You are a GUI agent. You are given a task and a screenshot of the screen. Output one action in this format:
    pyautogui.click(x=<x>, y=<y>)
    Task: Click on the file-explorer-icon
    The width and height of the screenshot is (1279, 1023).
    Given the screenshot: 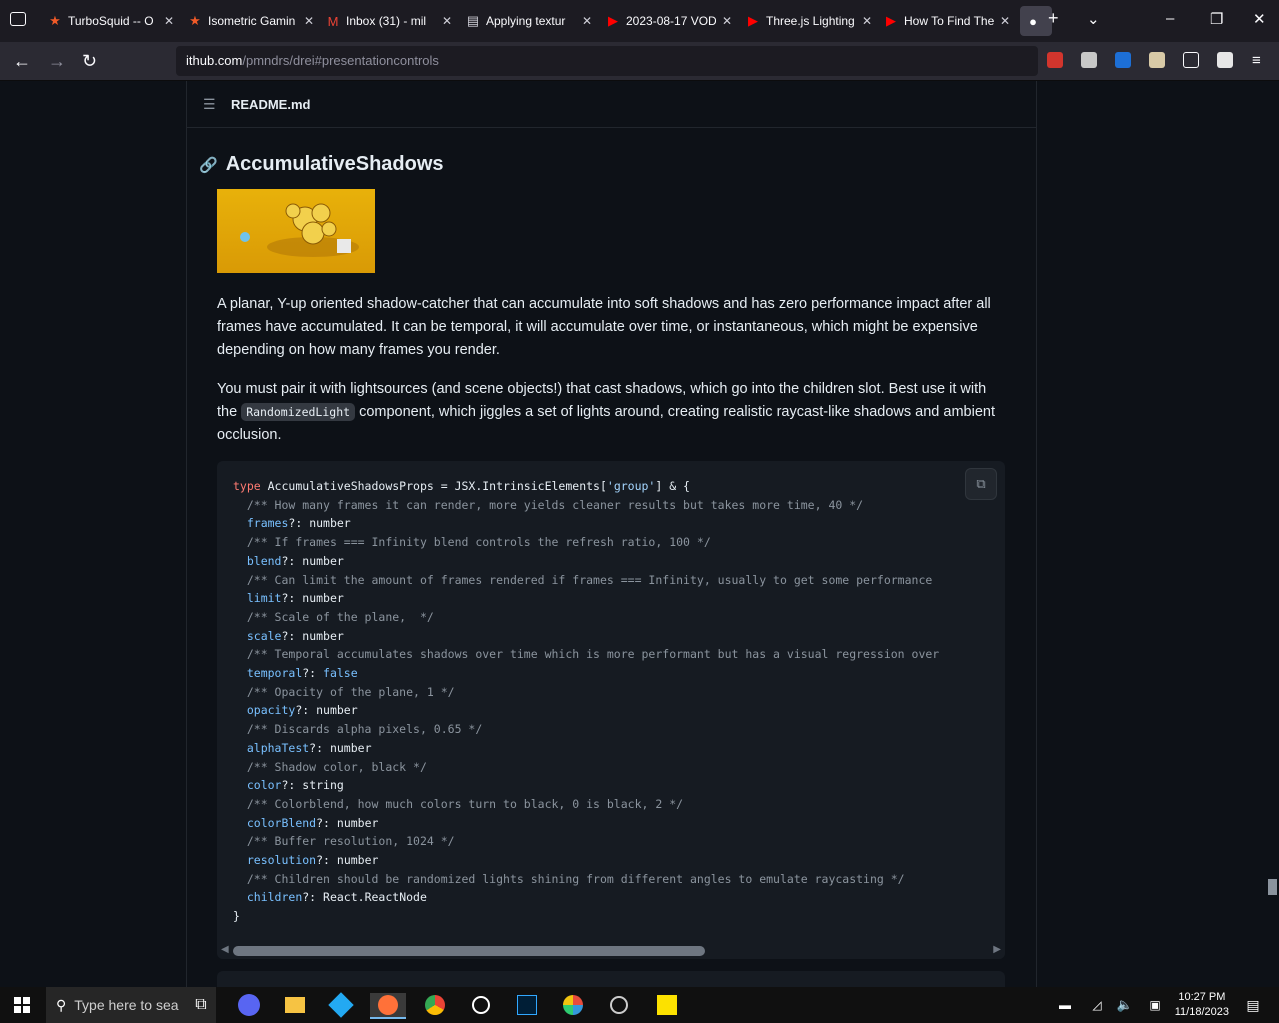 What is the action you would take?
    pyautogui.click(x=295, y=1005)
    